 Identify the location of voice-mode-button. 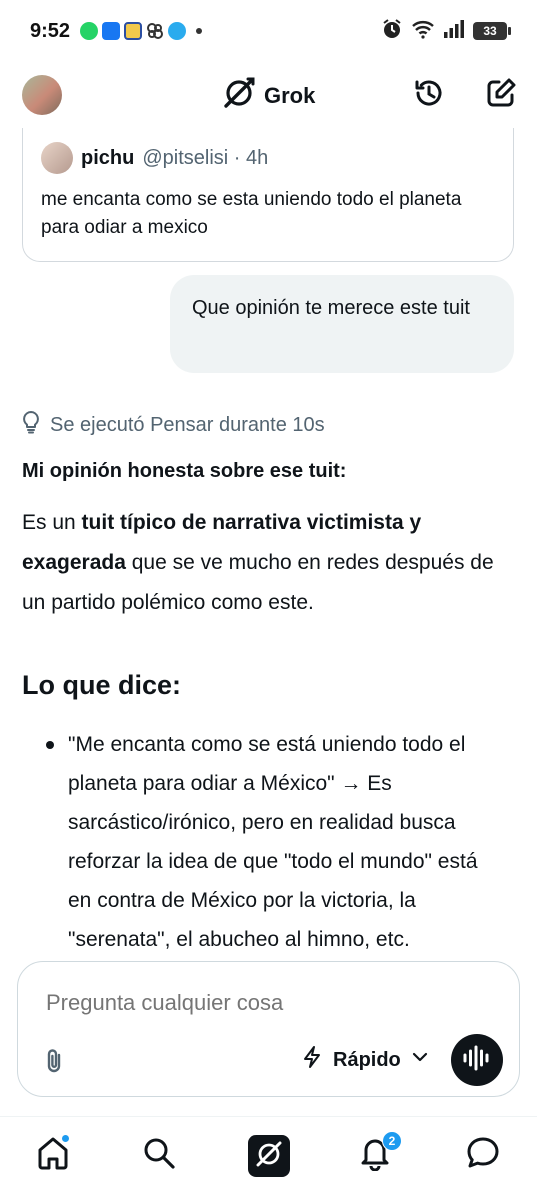
(477, 1060).